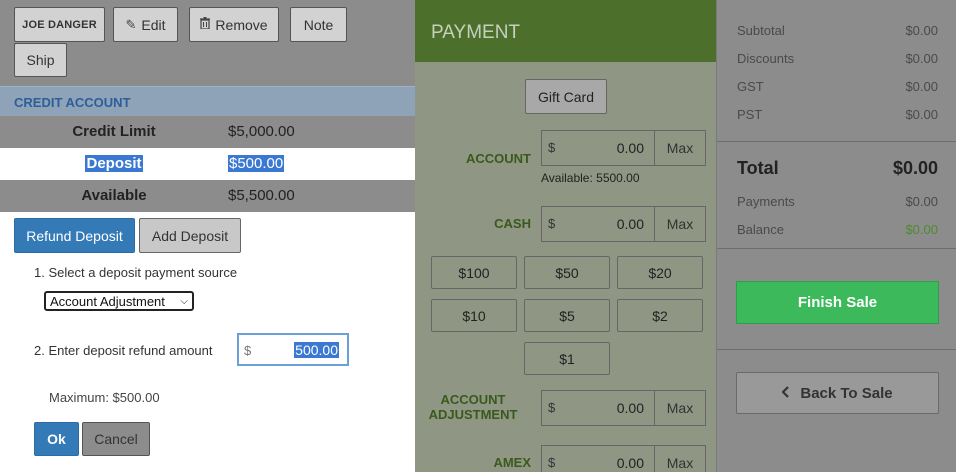 The image size is (956, 472). Describe the element at coordinates (630, 408) in the screenshot. I see `account-adjustment-amount-value: 0.00` at that location.